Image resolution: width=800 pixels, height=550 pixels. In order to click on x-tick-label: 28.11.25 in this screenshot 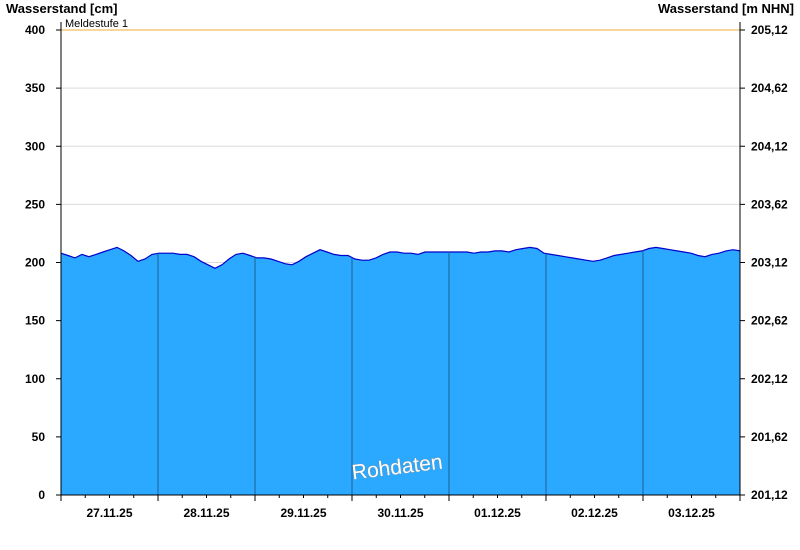, I will do `click(206, 513)`.